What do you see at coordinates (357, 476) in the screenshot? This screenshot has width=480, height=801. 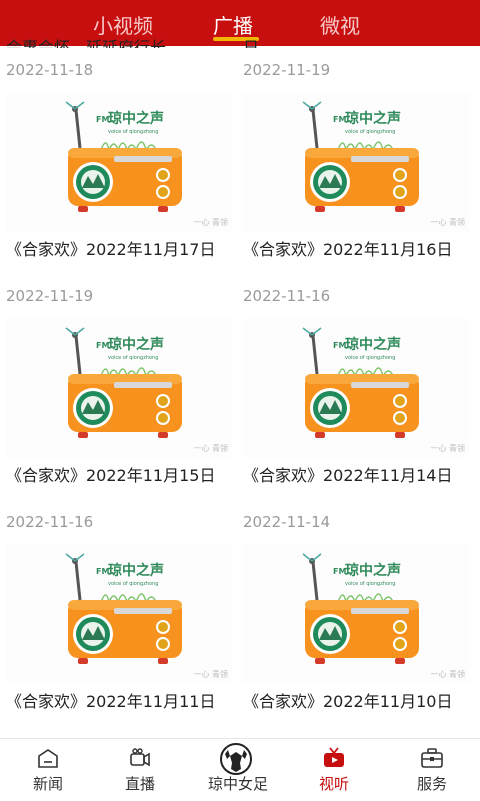 I see `card-title: 《合家欢》2022年11月14日` at bounding box center [357, 476].